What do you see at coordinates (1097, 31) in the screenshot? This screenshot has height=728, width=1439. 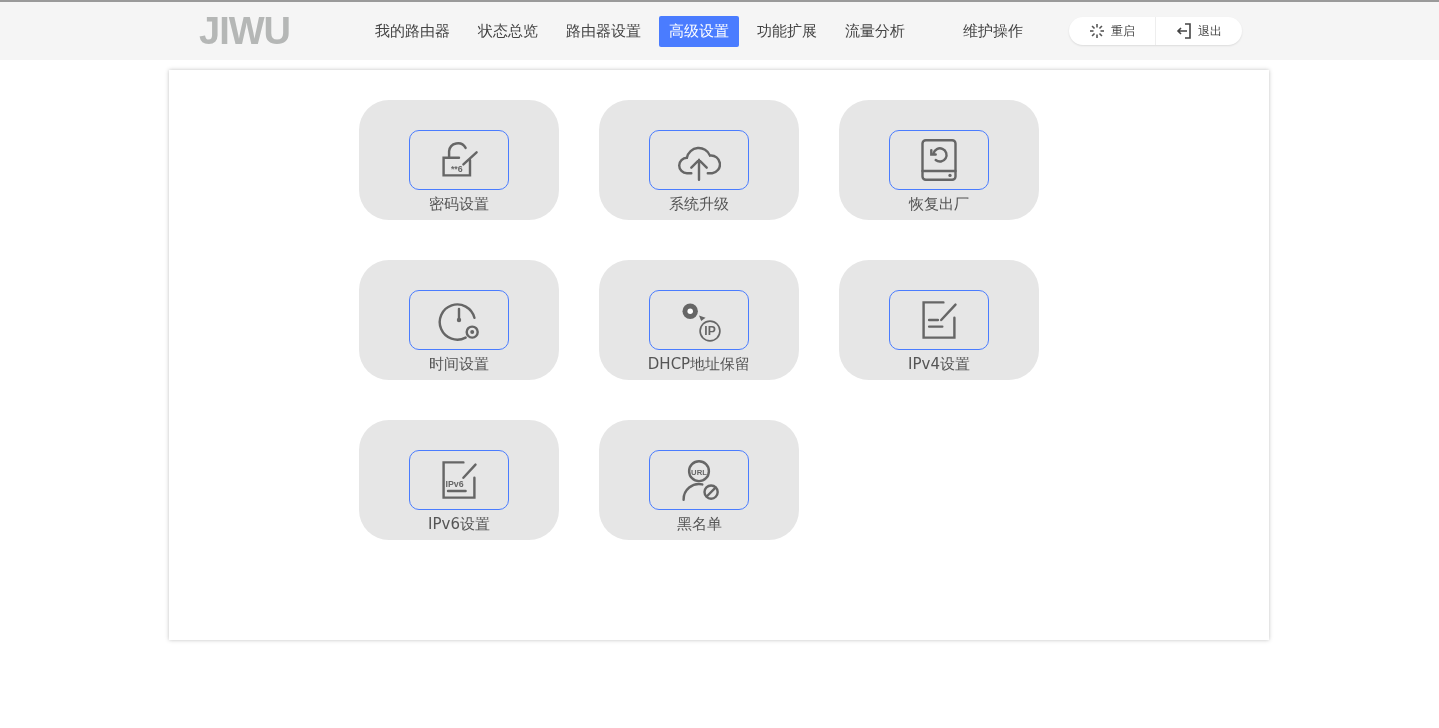 I see `spinner-icon` at bounding box center [1097, 31].